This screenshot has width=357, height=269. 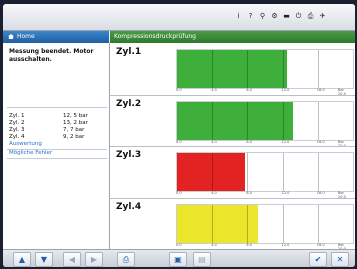 I want to click on cylinder-row: Zyl.20.04.08.012.016.0Bar 20.0, so click(x=232, y=121).